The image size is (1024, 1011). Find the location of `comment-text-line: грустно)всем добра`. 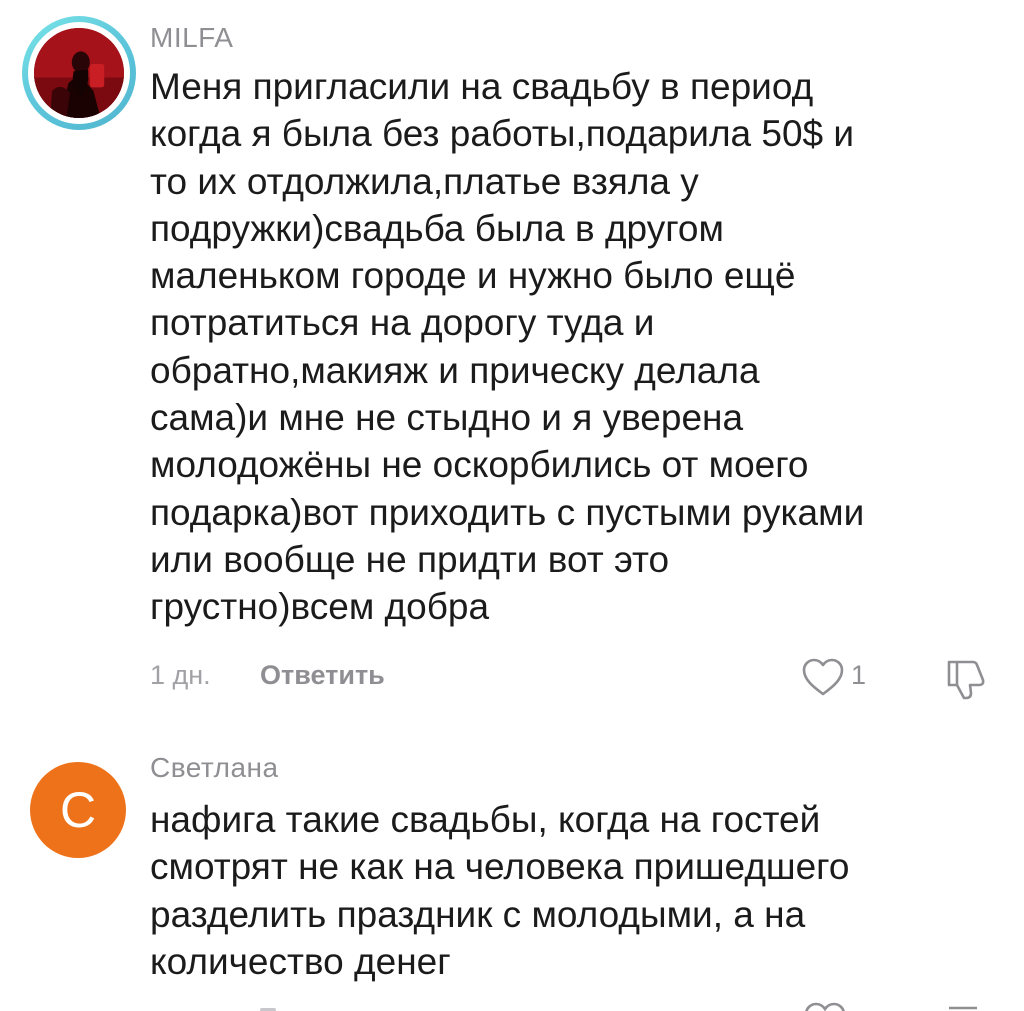

comment-text-line: грустно)всем добра is located at coordinates (320, 607).